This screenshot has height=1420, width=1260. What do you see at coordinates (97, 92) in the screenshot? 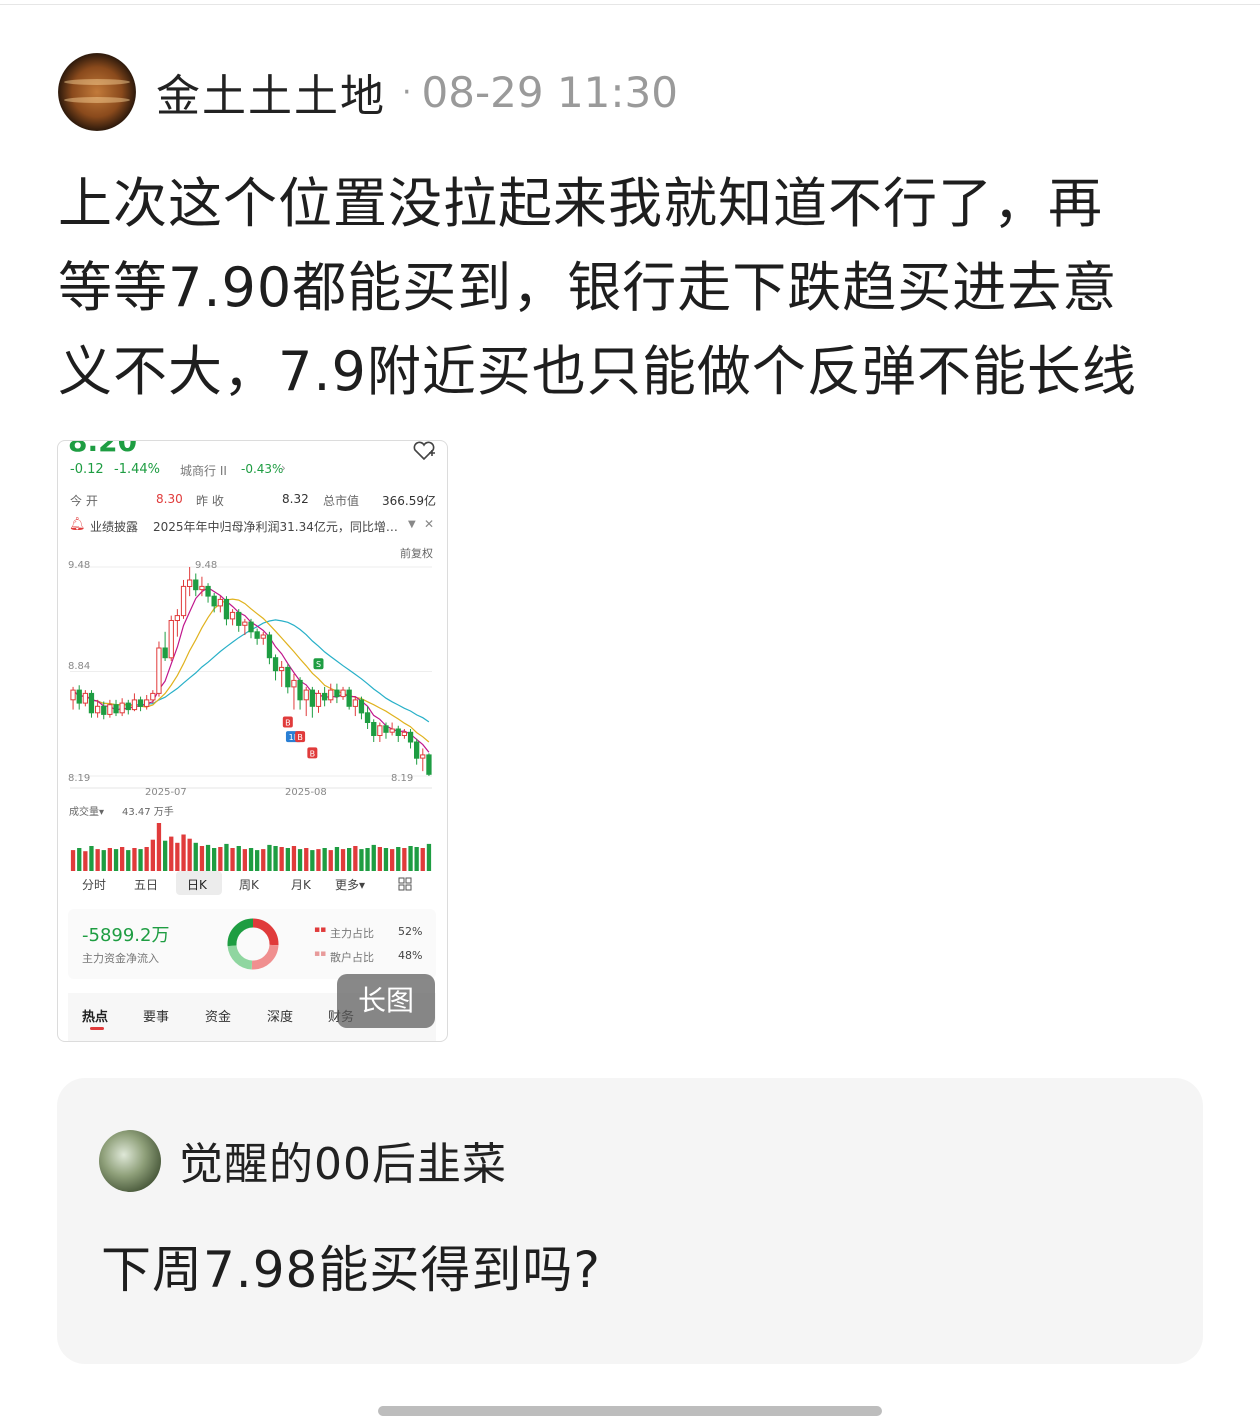
I see `author-avatar` at bounding box center [97, 92].